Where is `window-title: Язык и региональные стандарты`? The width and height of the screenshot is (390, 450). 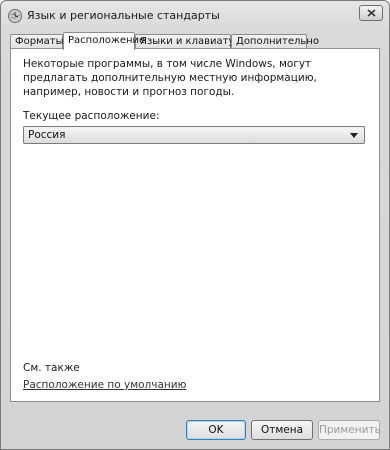 window-title: Язык и региональные стандарты is located at coordinates (123, 15).